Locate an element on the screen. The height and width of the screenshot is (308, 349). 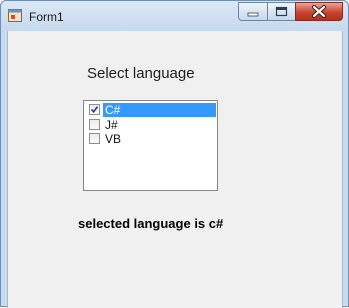
list-item-label: VB is located at coordinates (113, 139).